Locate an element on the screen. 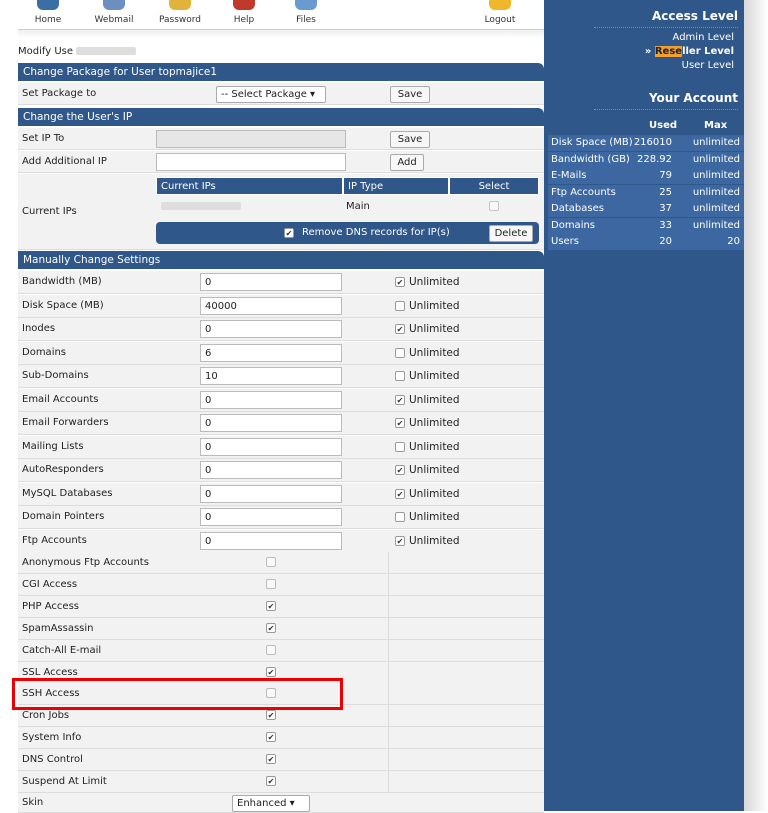 The image size is (768, 813). modify-label: Modify Use is located at coordinates (45, 51).